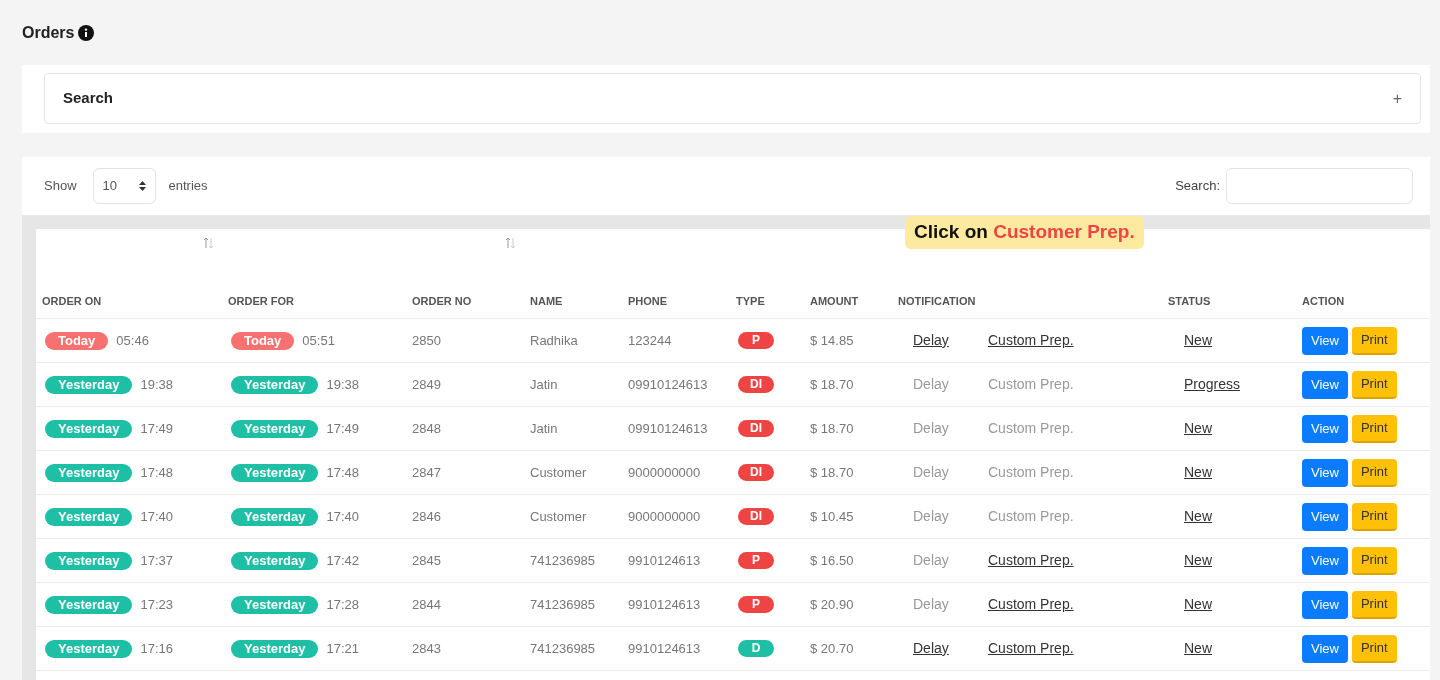  What do you see at coordinates (832, 648) in the screenshot?
I see `amount-text: $ 20.70` at bounding box center [832, 648].